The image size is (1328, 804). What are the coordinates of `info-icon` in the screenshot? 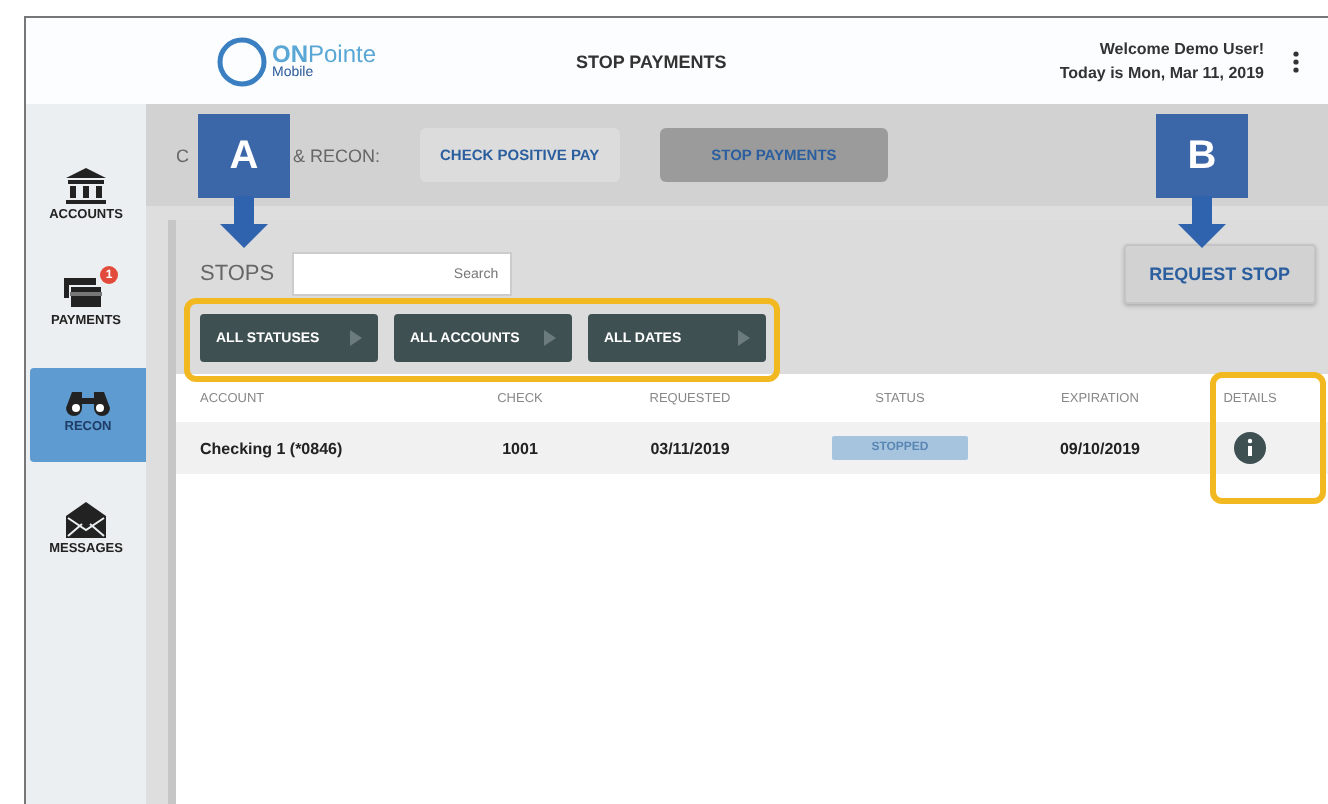 It's located at (1250, 448).